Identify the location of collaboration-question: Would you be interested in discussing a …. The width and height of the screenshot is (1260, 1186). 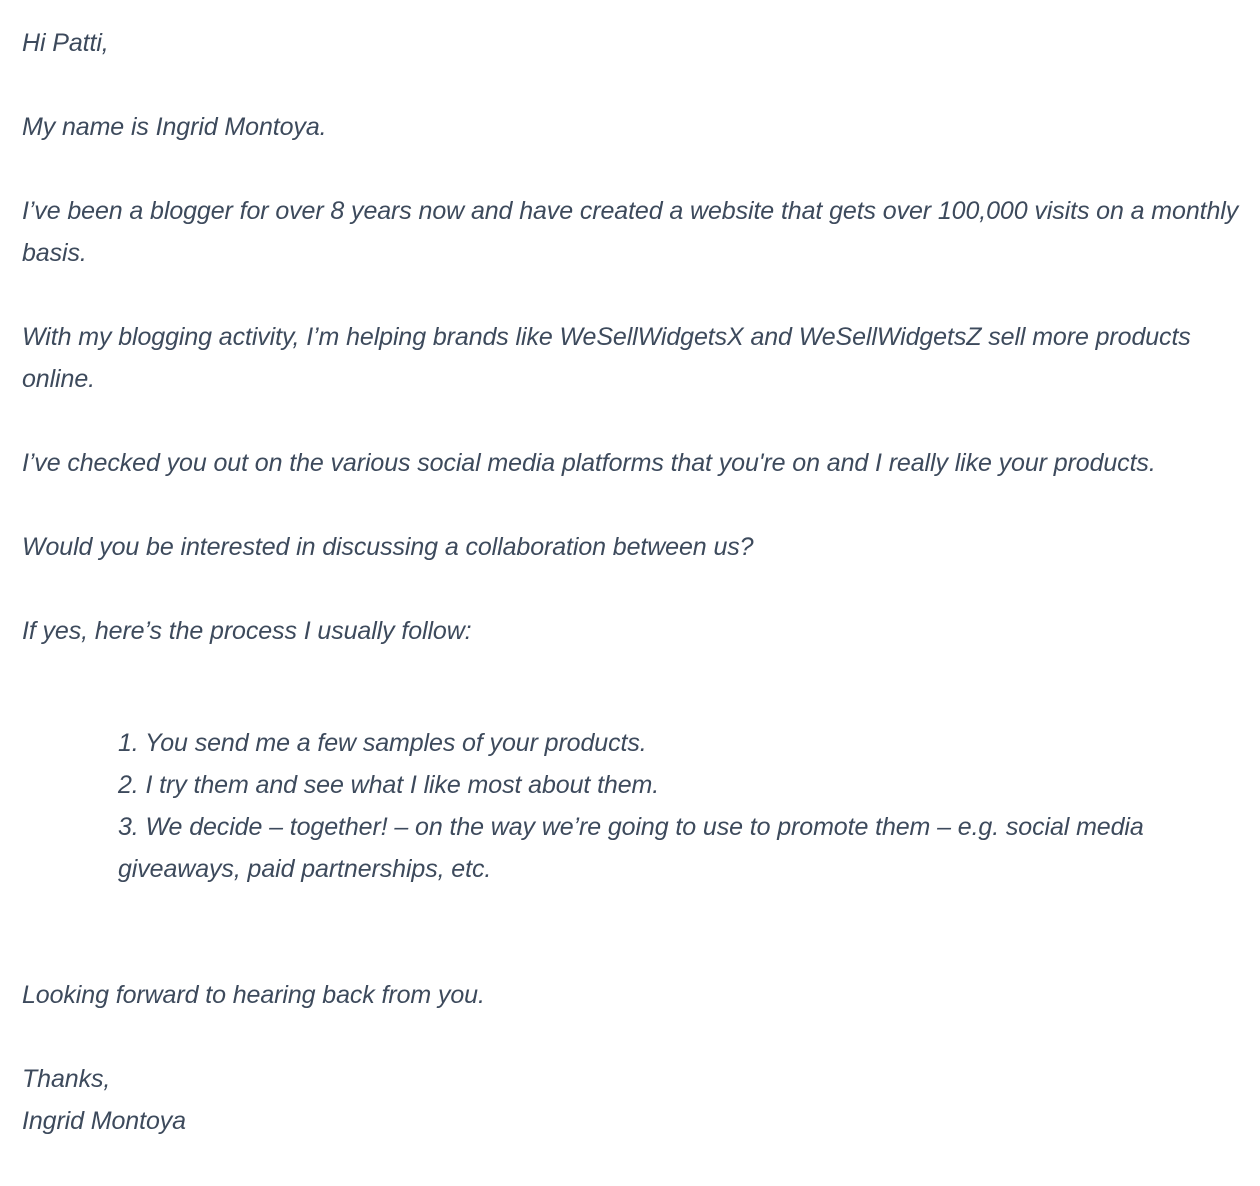
(388, 547).